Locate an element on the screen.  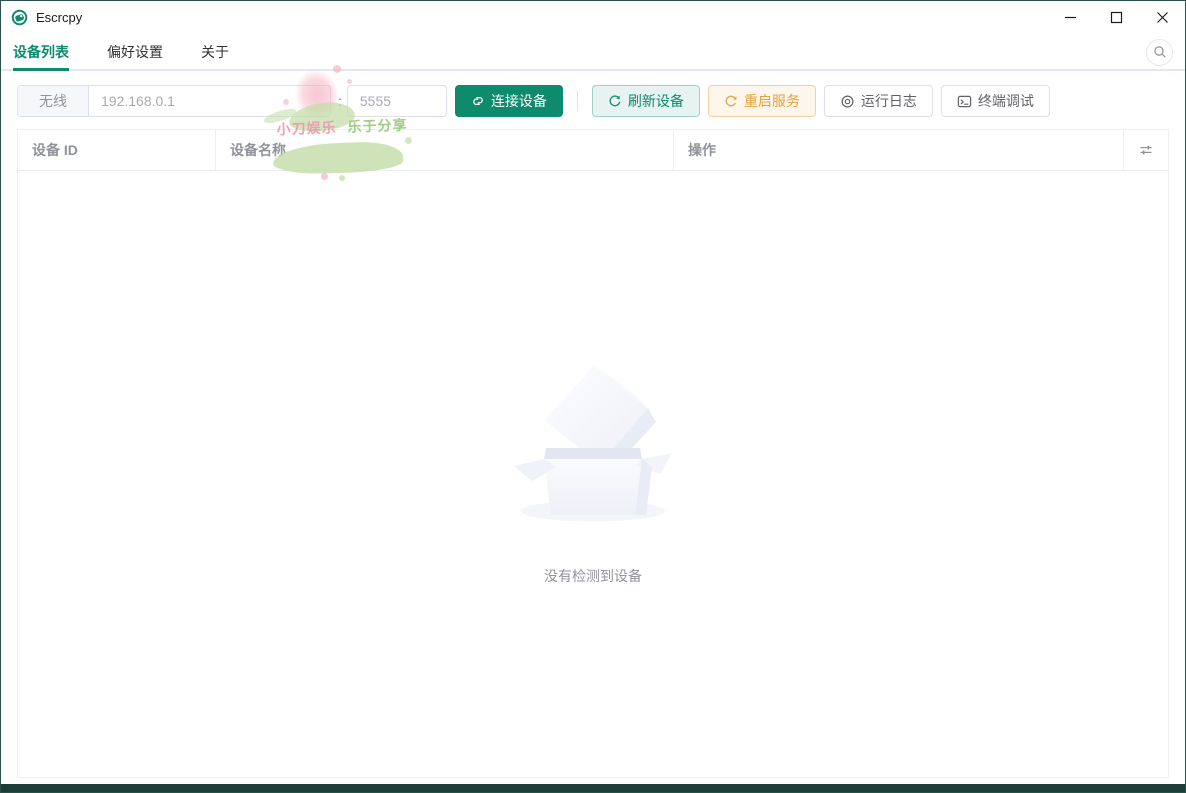
terminal-debug-label: 终端调试 is located at coordinates (1005, 101).